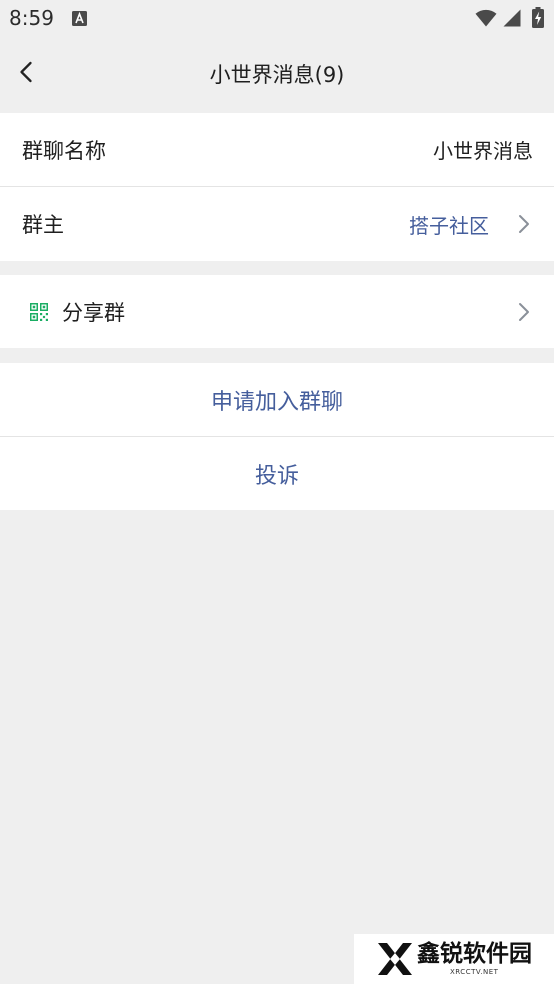 The width and height of the screenshot is (554, 984). Describe the element at coordinates (31, 18) in the screenshot. I see `status-time: 8:59` at that location.